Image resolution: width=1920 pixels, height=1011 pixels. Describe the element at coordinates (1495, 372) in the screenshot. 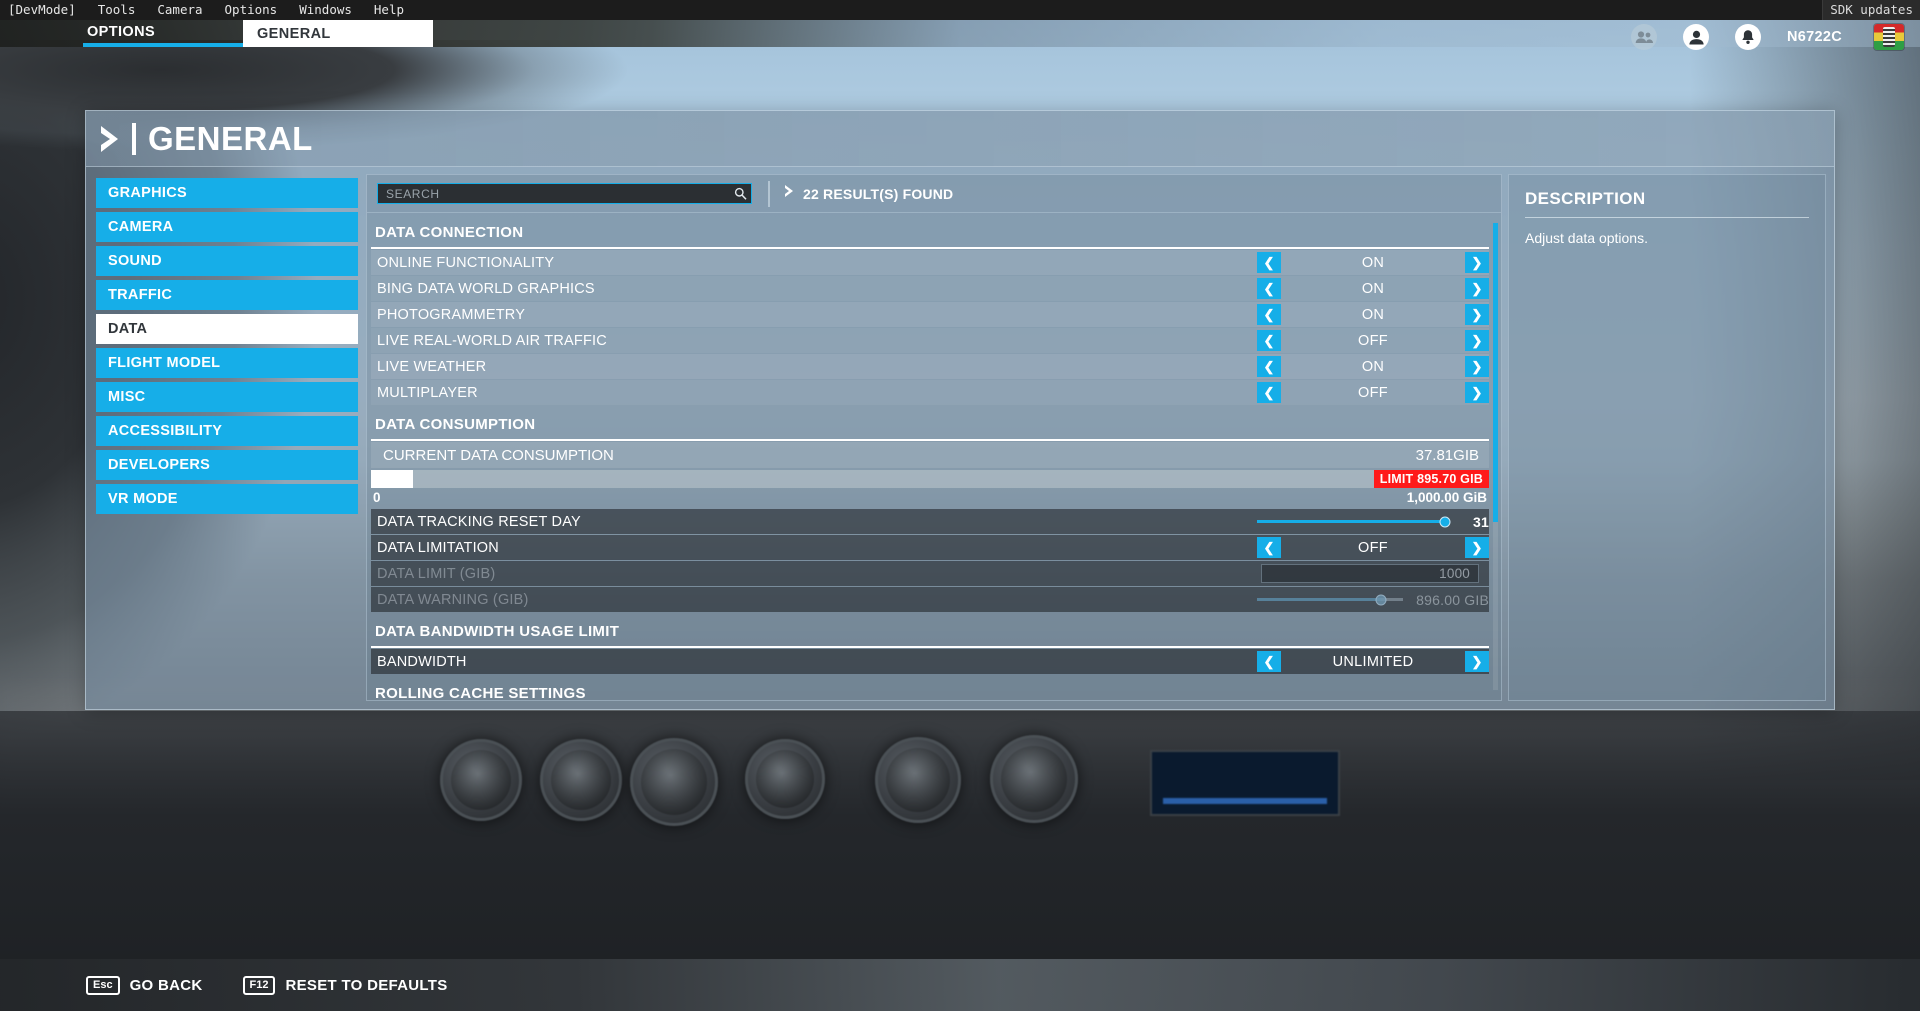

I see `scrollbar-thumb` at that location.